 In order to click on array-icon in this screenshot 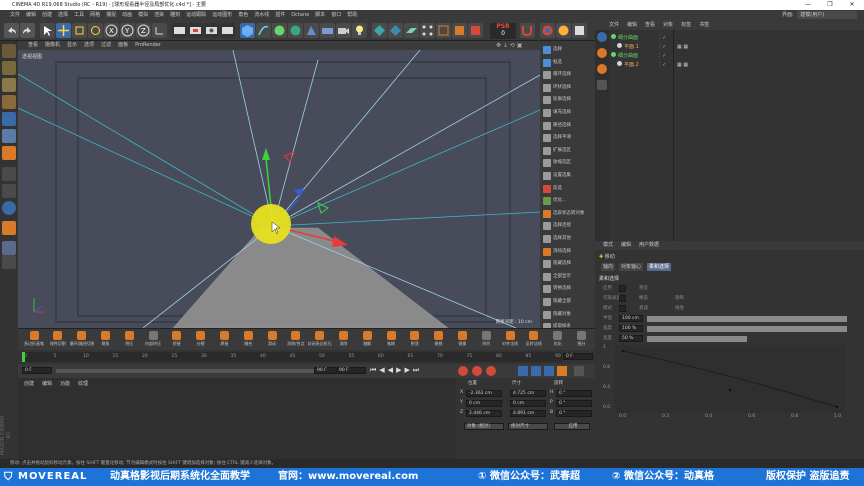, I will do `click(295, 30)`.